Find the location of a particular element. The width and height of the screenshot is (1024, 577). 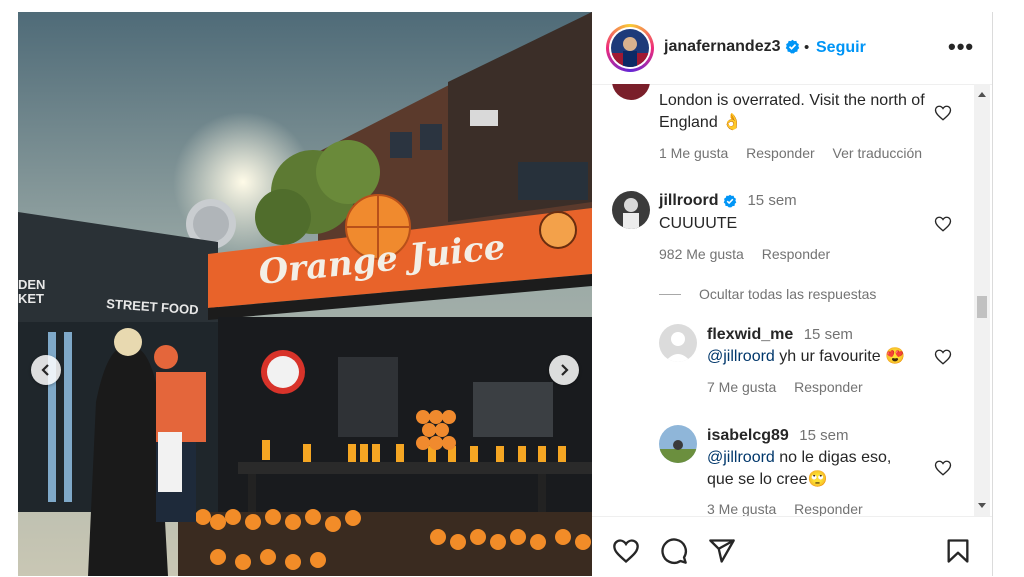

chevron-left-icon is located at coordinates (45, 370).